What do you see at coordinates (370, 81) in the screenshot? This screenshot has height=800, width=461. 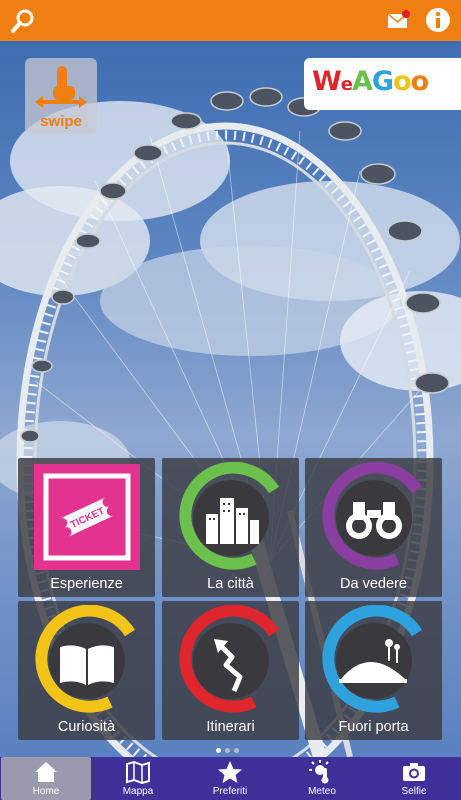 I see `weagoo-logo-text: WeAGoo` at bounding box center [370, 81].